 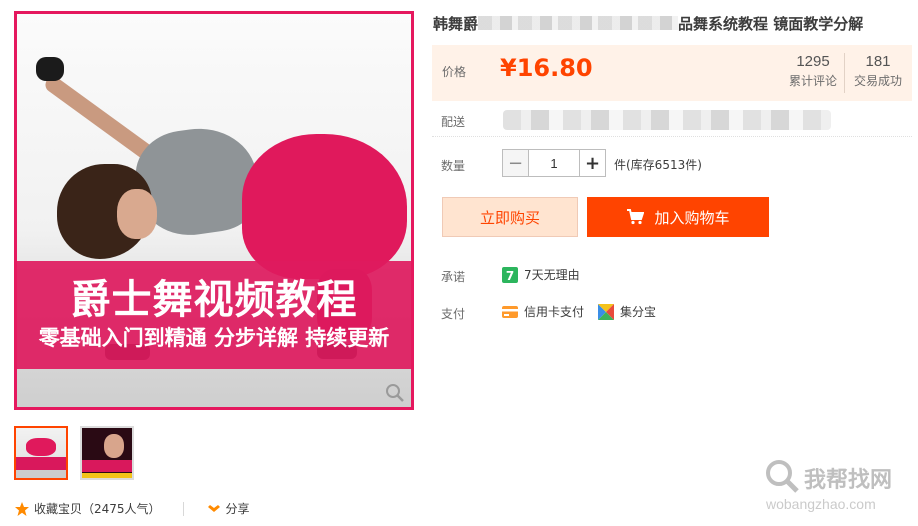 What do you see at coordinates (606, 311) in the screenshot?
I see `jifenbao-icon` at bounding box center [606, 311].